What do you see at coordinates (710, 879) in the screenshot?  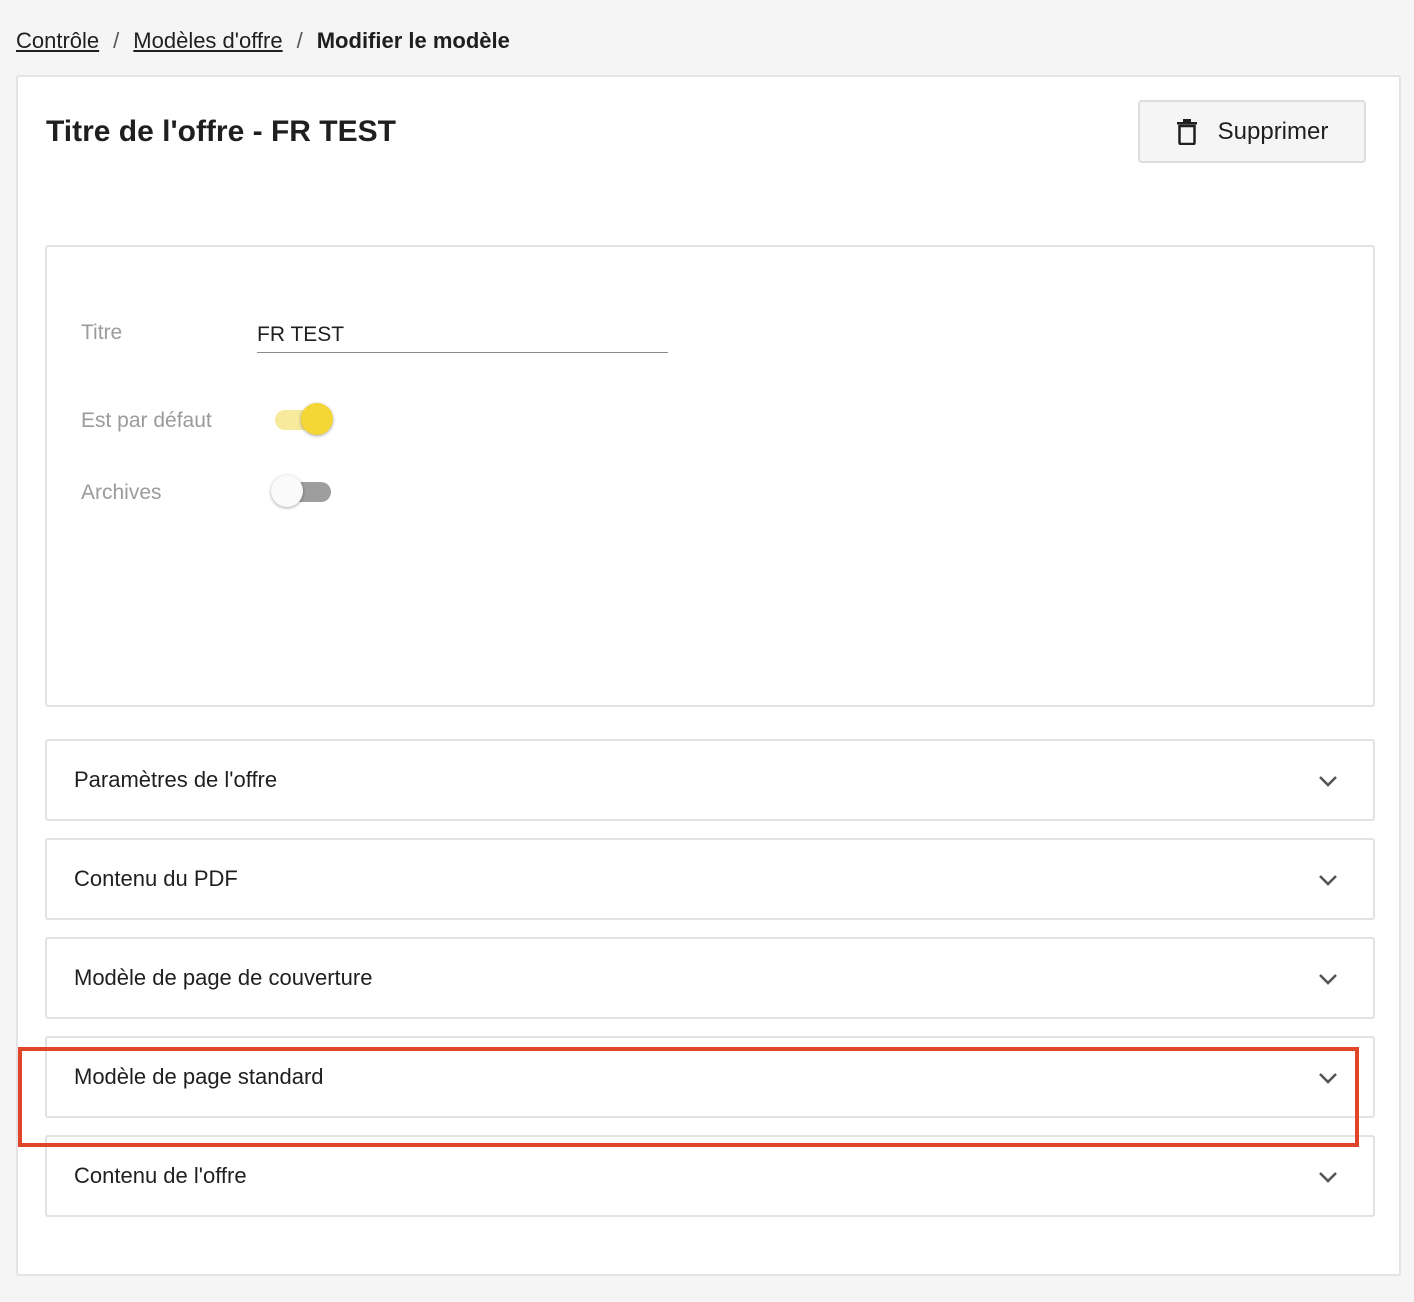 I see `section-contenu-pdf: Contenu du PDF` at bounding box center [710, 879].